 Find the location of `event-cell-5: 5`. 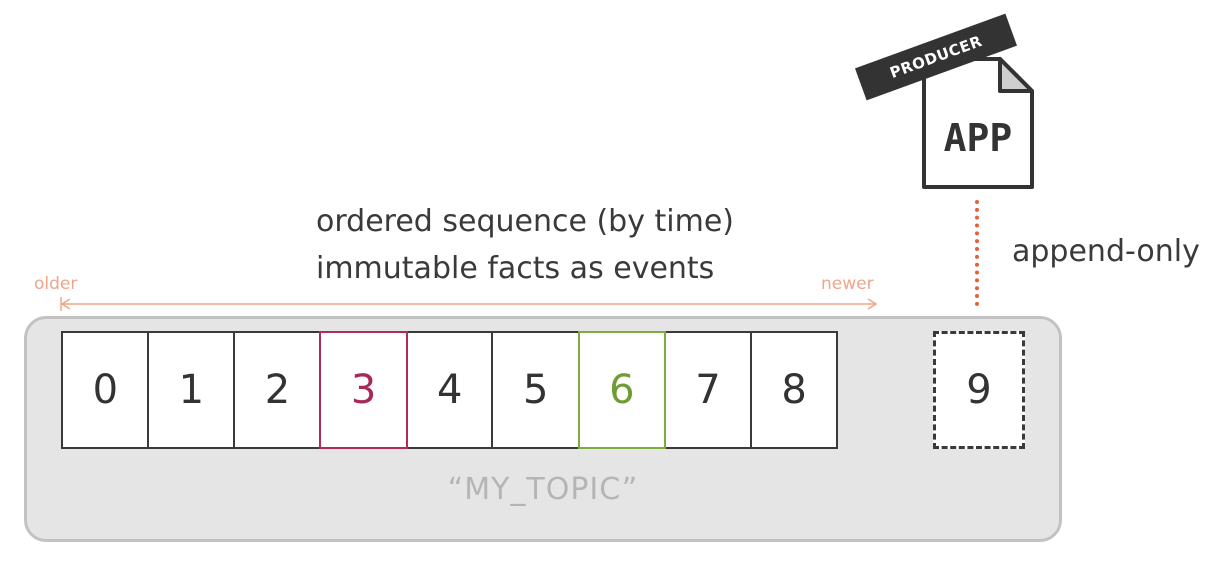

event-cell-5: 5 is located at coordinates (536, 390).